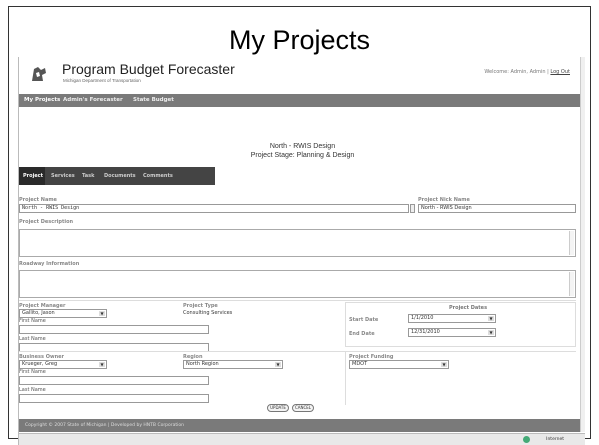  What do you see at coordinates (412, 208) in the screenshot?
I see `resize-handle` at bounding box center [412, 208].